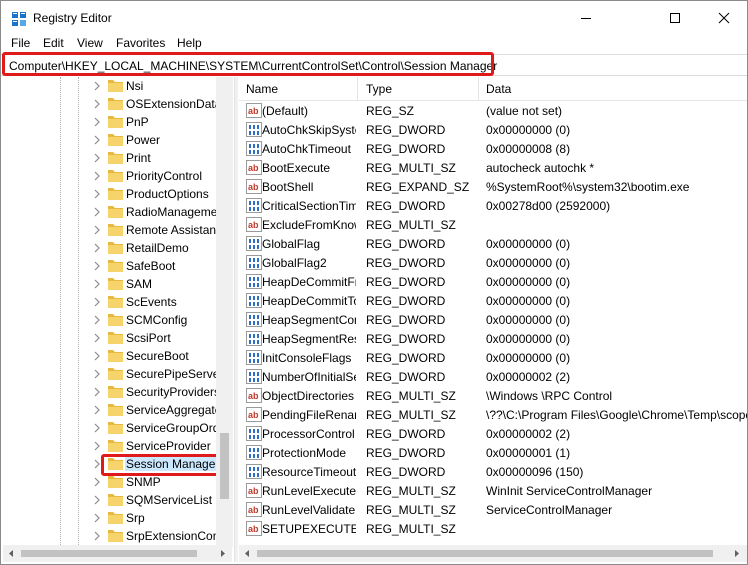  I want to click on list-row: AutoChkTimeout REG_DWORD 0x00000008 (8), so click(493, 148).